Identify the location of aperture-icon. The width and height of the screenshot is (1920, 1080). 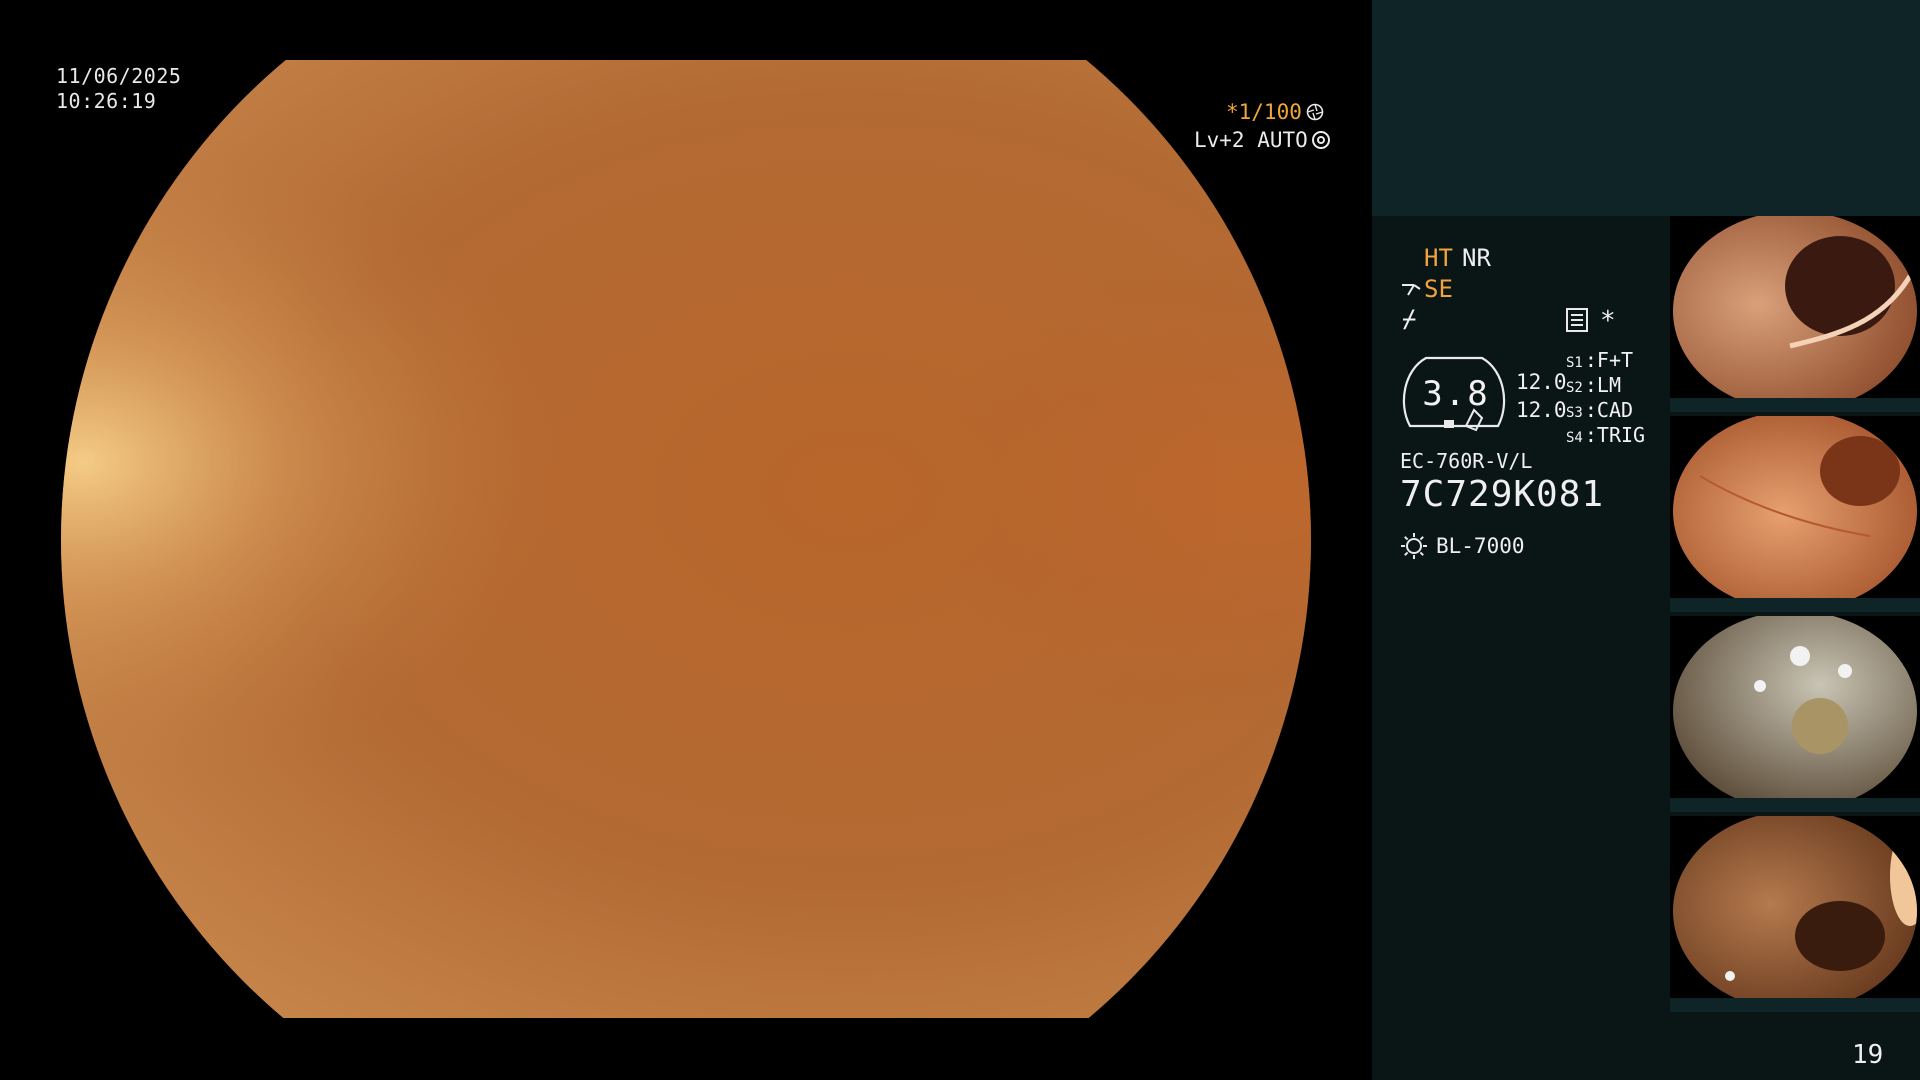
(1315, 112).